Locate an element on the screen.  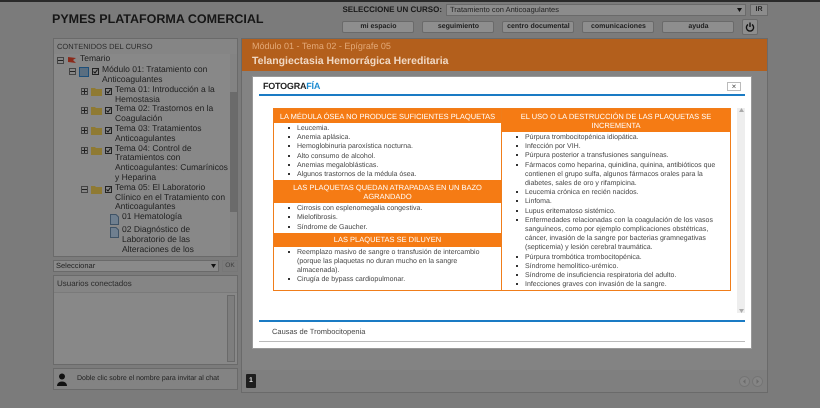
close-button: × is located at coordinates (734, 86).